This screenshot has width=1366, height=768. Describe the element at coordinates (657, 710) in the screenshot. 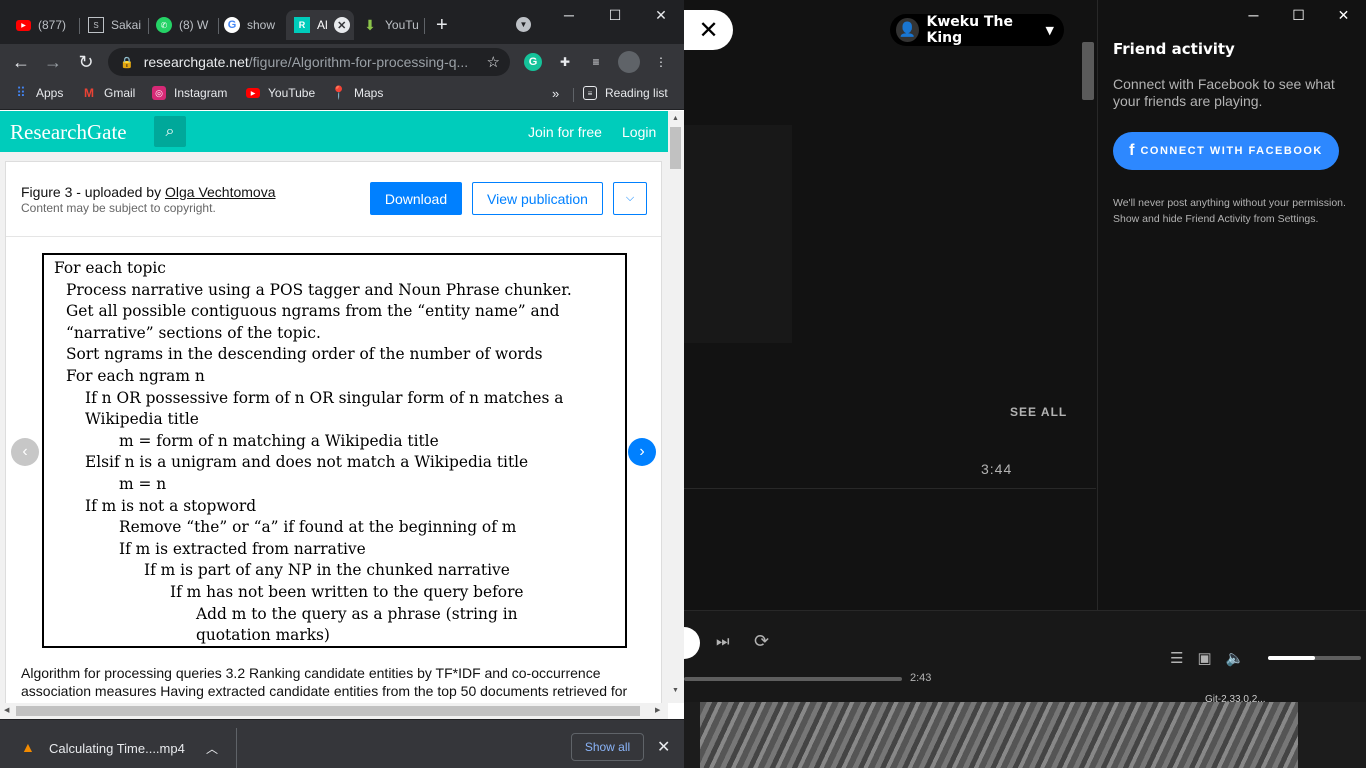

I see `scroll-right-icon: ▶` at that location.